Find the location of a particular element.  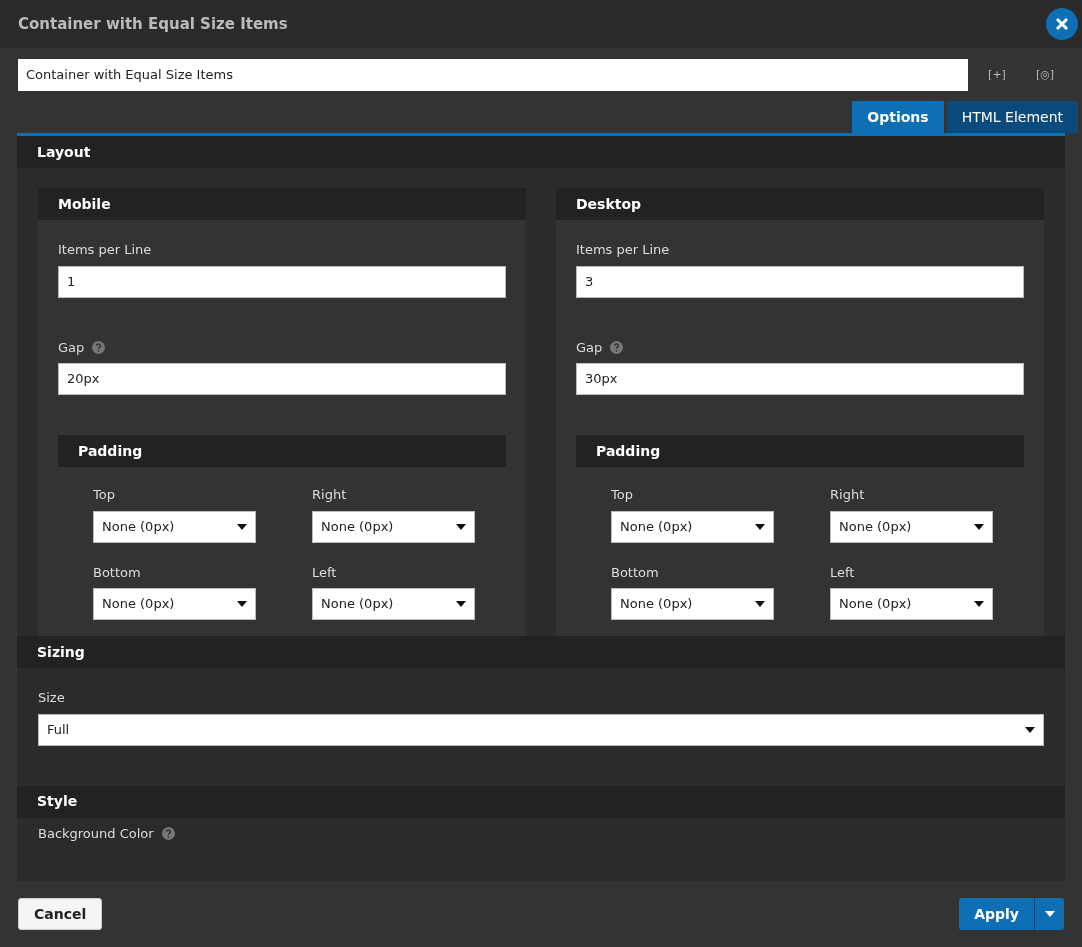

close-button is located at coordinates (1062, 24).